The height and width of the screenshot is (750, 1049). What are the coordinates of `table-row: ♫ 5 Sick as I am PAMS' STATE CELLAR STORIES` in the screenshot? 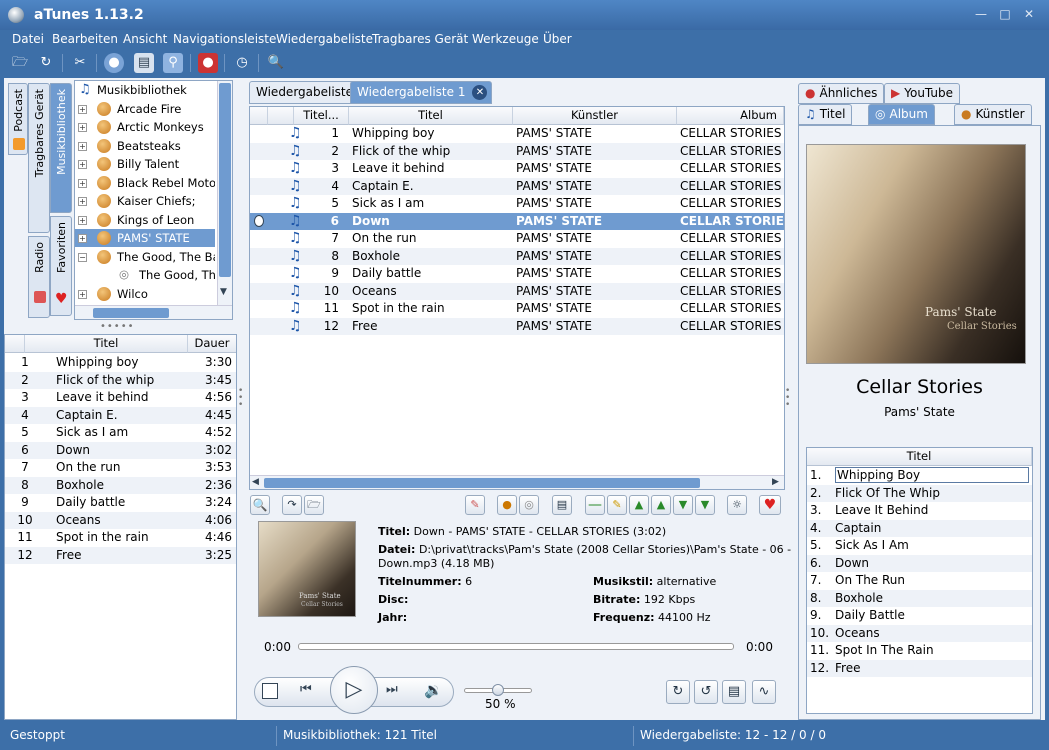 It's located at (517, 204).